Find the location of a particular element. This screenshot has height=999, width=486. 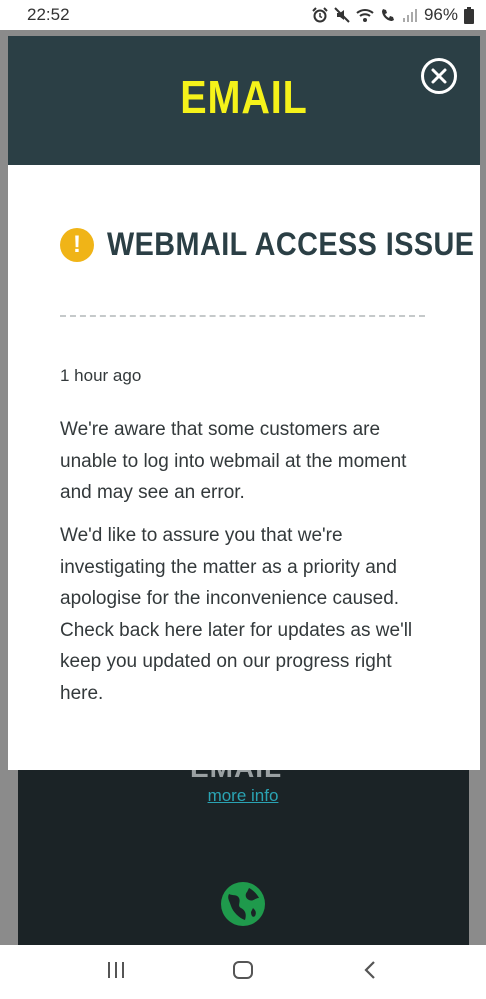

wifi-calling-icon is located at coordinates (387, 15).